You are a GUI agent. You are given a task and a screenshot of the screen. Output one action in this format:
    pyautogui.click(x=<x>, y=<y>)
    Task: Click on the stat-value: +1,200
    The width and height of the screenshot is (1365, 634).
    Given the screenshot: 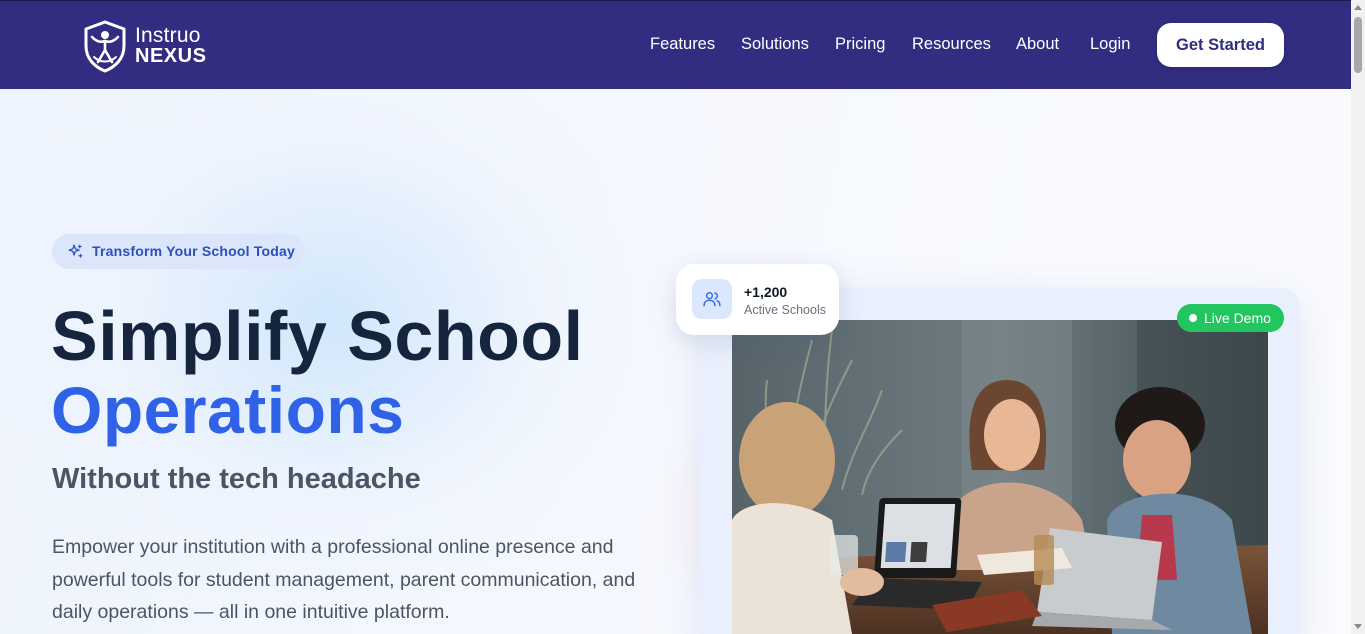 What is the action you would take?
    pyautogui.click(x=766, y=292)
    